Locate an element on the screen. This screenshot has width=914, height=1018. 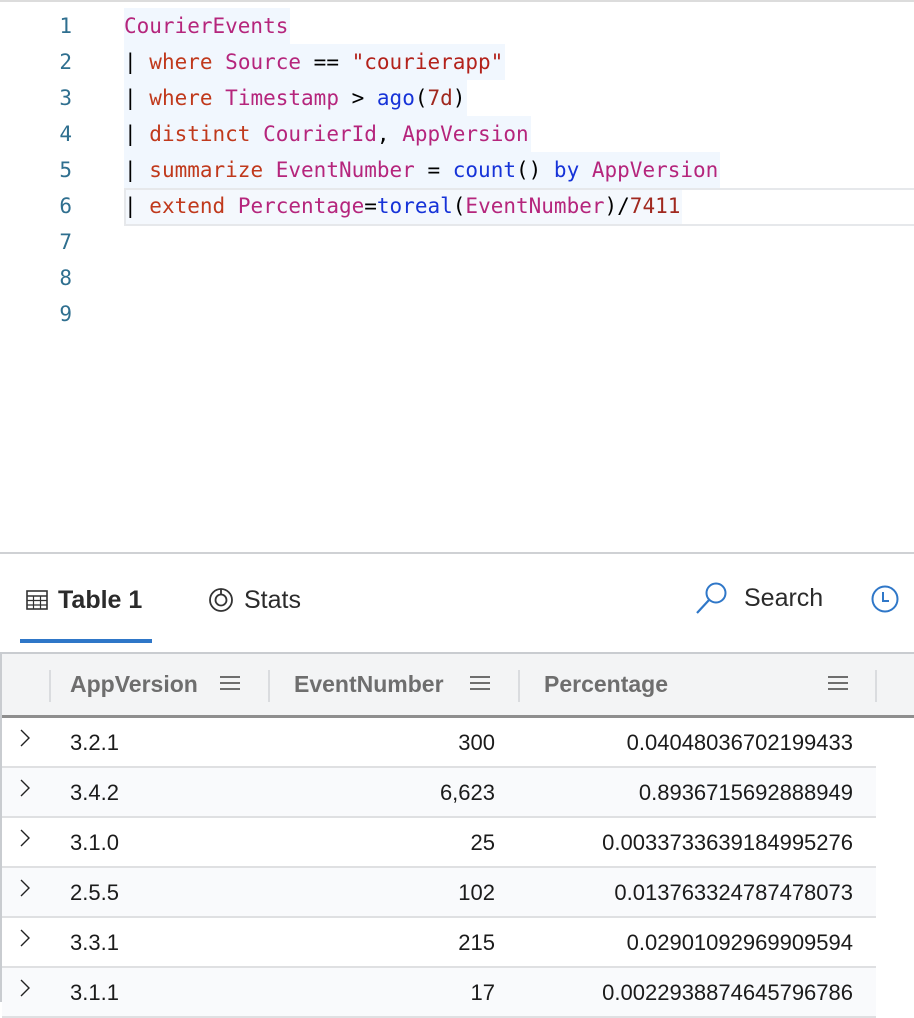
table-row: 3.2.1 300 0.04048036702199433 is located at coordinates (439, 743).